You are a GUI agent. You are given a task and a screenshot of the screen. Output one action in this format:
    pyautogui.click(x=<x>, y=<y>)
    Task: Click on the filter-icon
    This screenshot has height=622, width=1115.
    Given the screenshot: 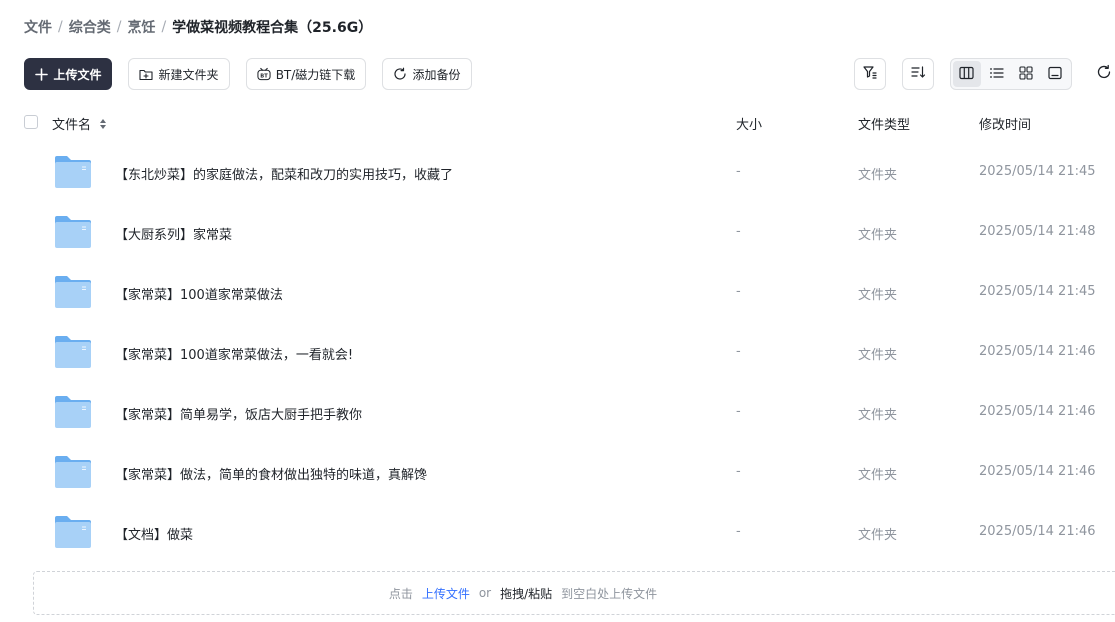 What is the action you would take?
    pyautogui.click(x=870, y=74)
    